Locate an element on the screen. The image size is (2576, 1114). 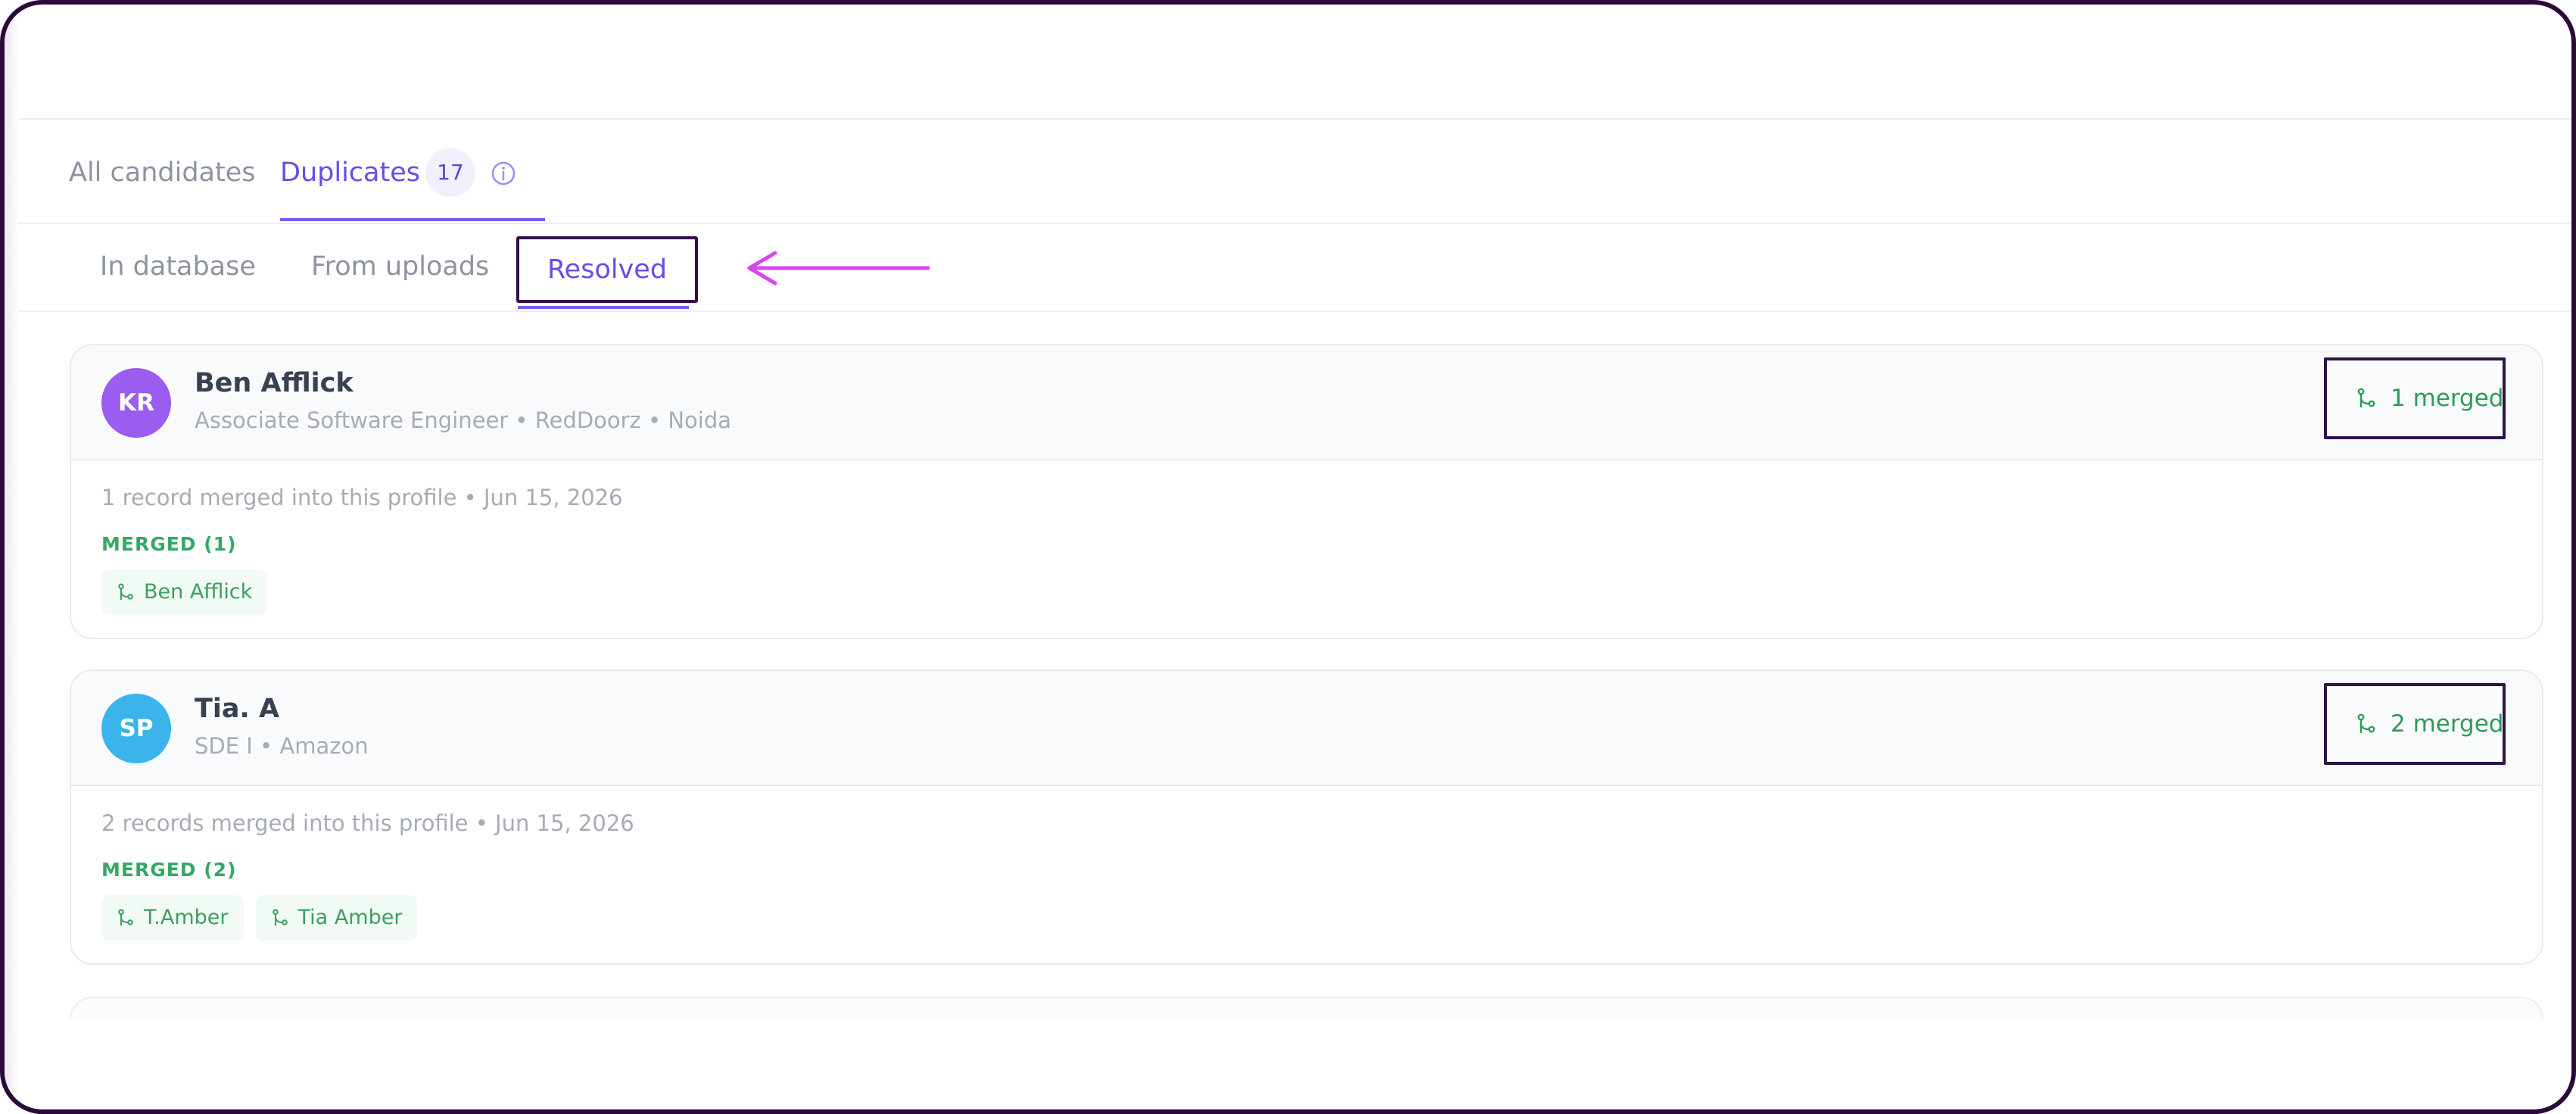
arrow-left-icon is located at coordinates (838, 268).